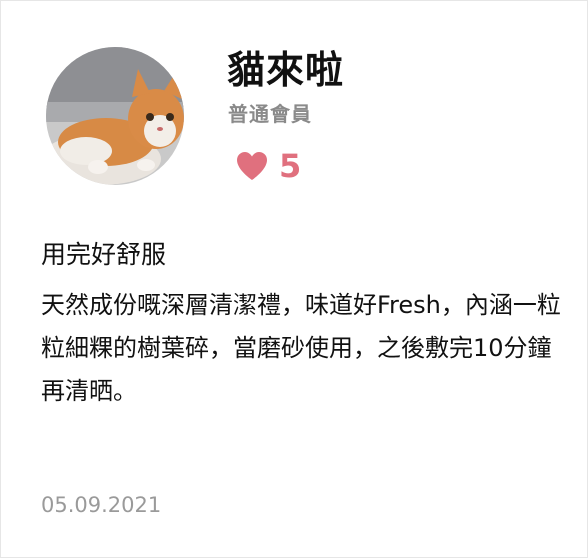 The image size is (588, 558). What do you see at coordinates (268, 166) in the screenshot?
I see `like-button: 5` at bounding box center [268, 166].